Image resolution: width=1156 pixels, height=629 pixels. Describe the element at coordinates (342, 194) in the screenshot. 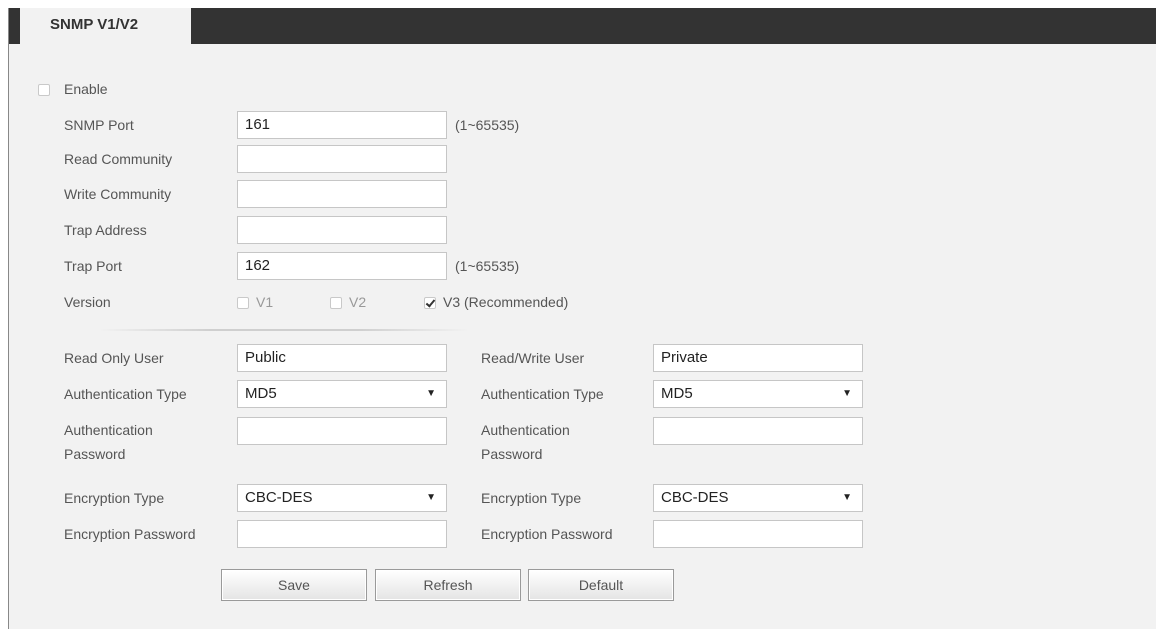

I see `write-community-input` at that location.